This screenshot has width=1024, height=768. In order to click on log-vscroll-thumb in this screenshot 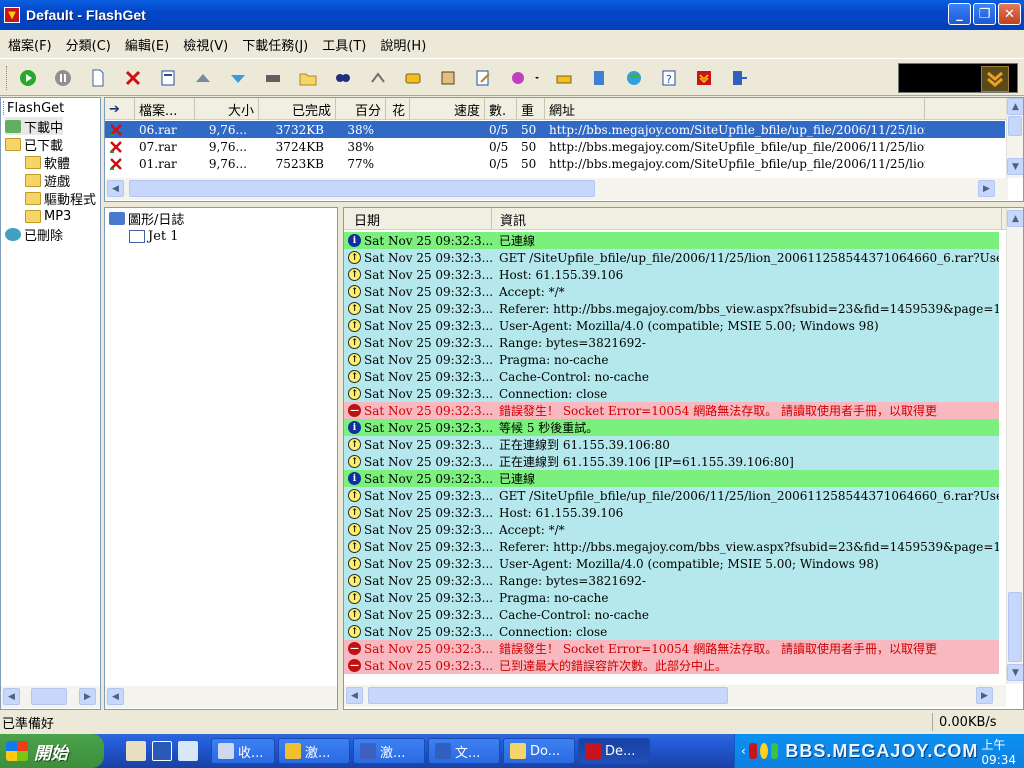, I will do `click(1015, 627)`.